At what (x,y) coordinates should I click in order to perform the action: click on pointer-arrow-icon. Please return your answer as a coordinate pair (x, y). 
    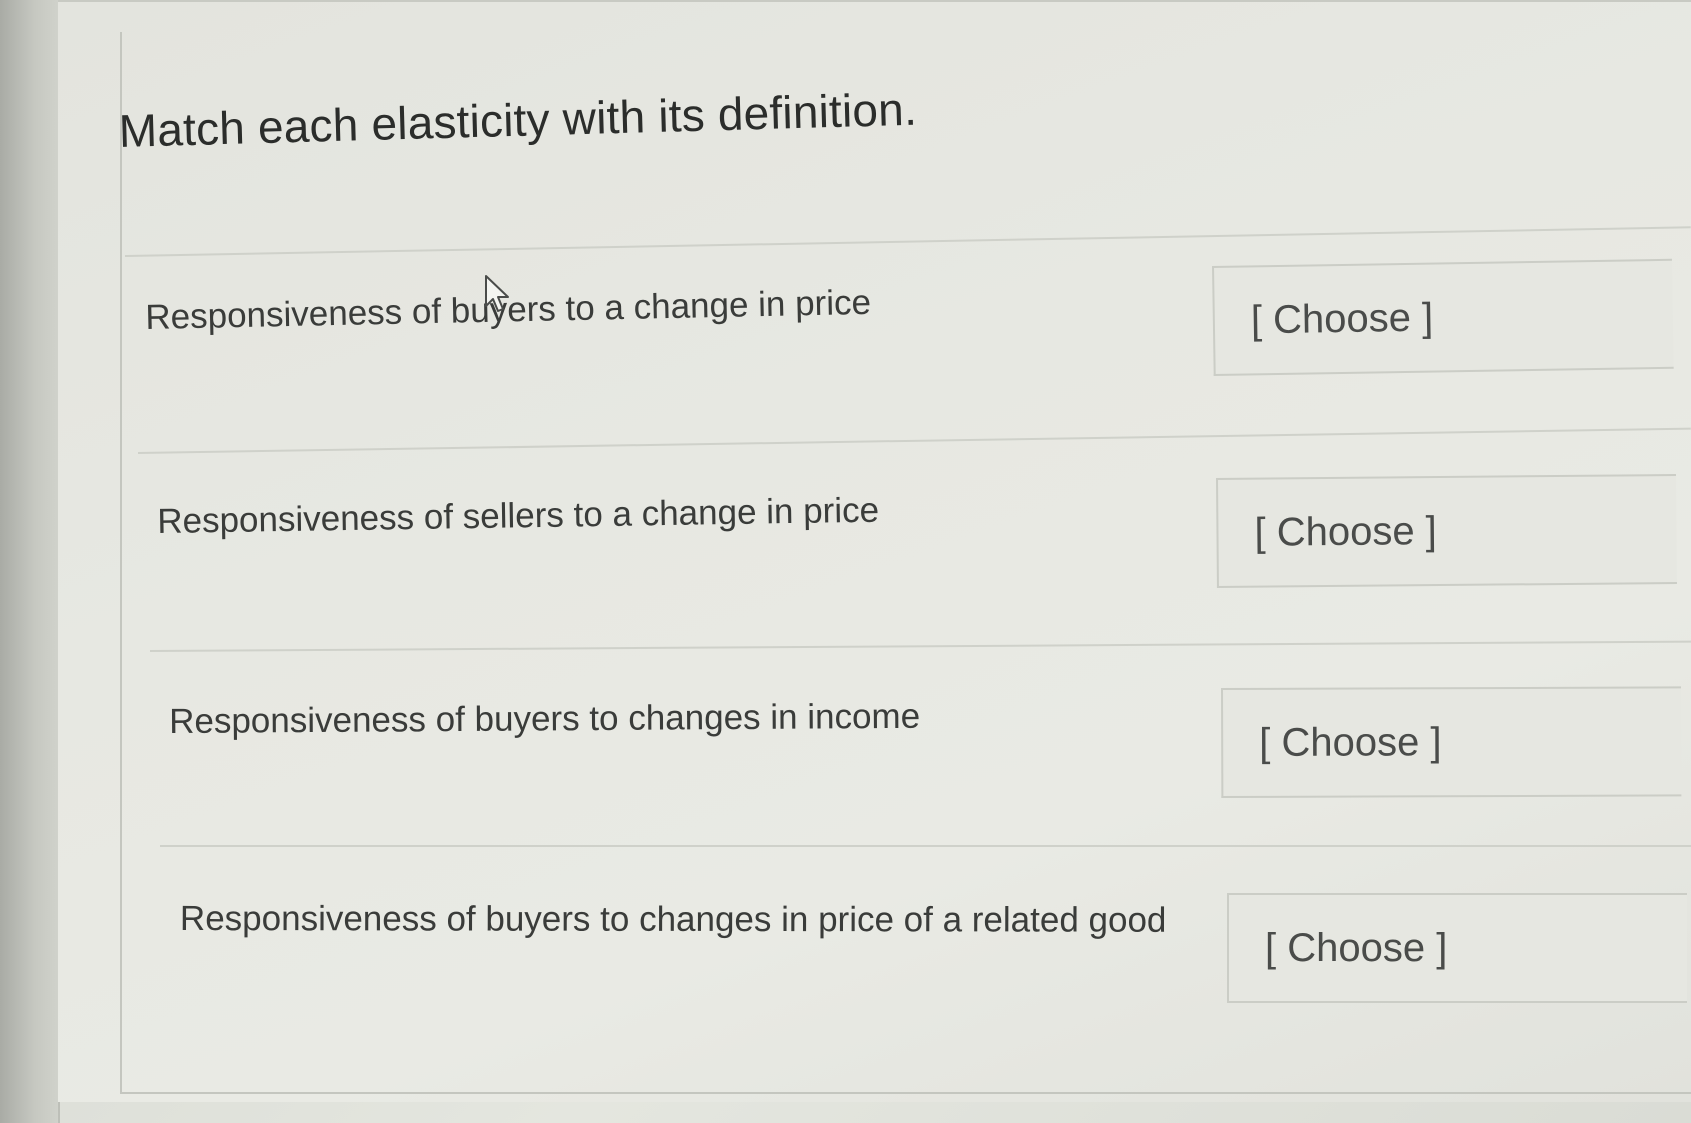
    Looking at the image, I should click on (497, 293).